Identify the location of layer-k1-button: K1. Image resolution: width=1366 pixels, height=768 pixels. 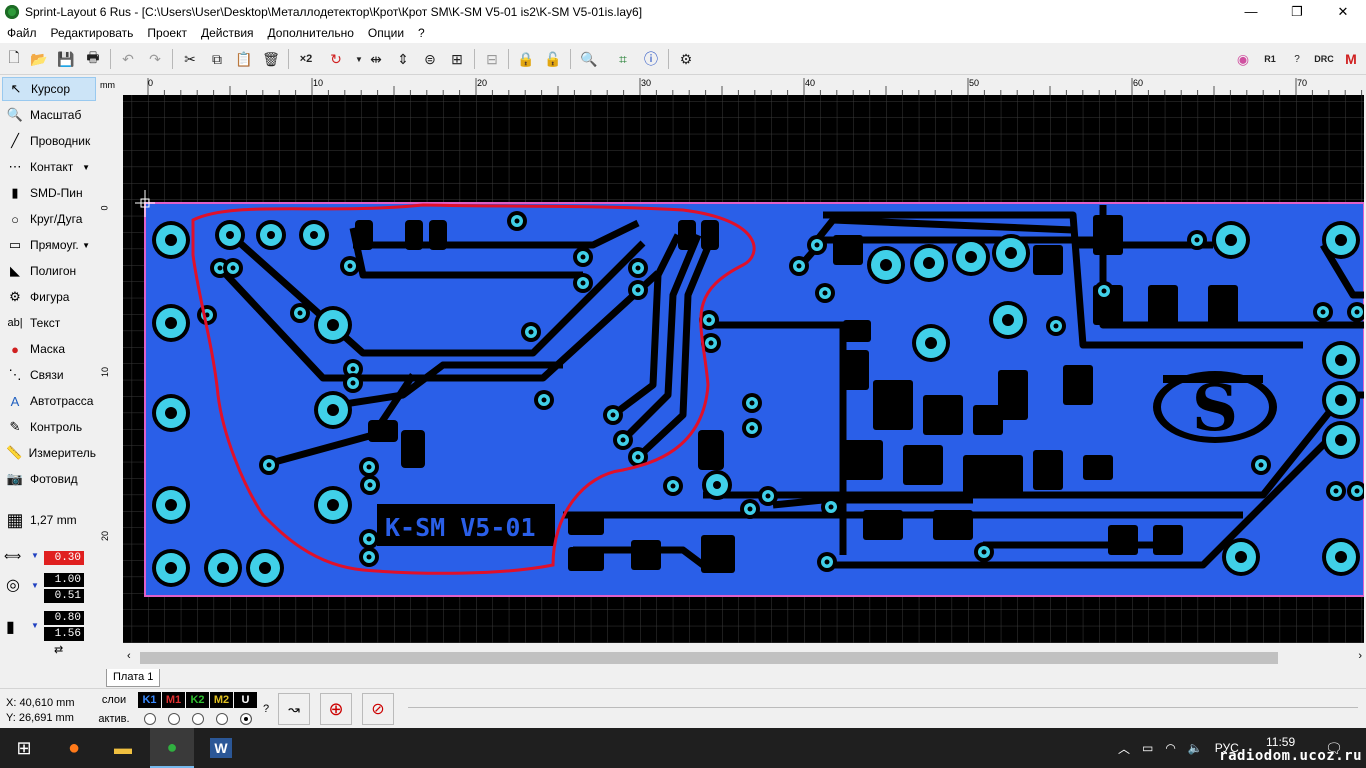
(149, 700).